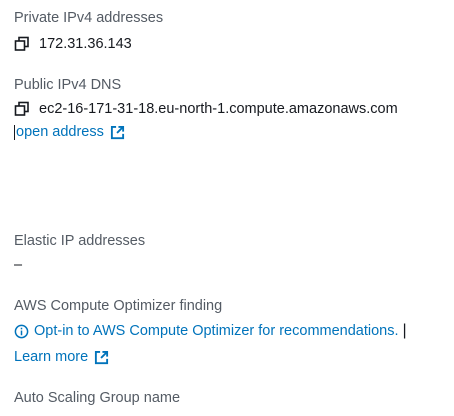  Describe the element at coordinates (60, 132) in the screenshot. I see `open-address-label: open address` at that location.